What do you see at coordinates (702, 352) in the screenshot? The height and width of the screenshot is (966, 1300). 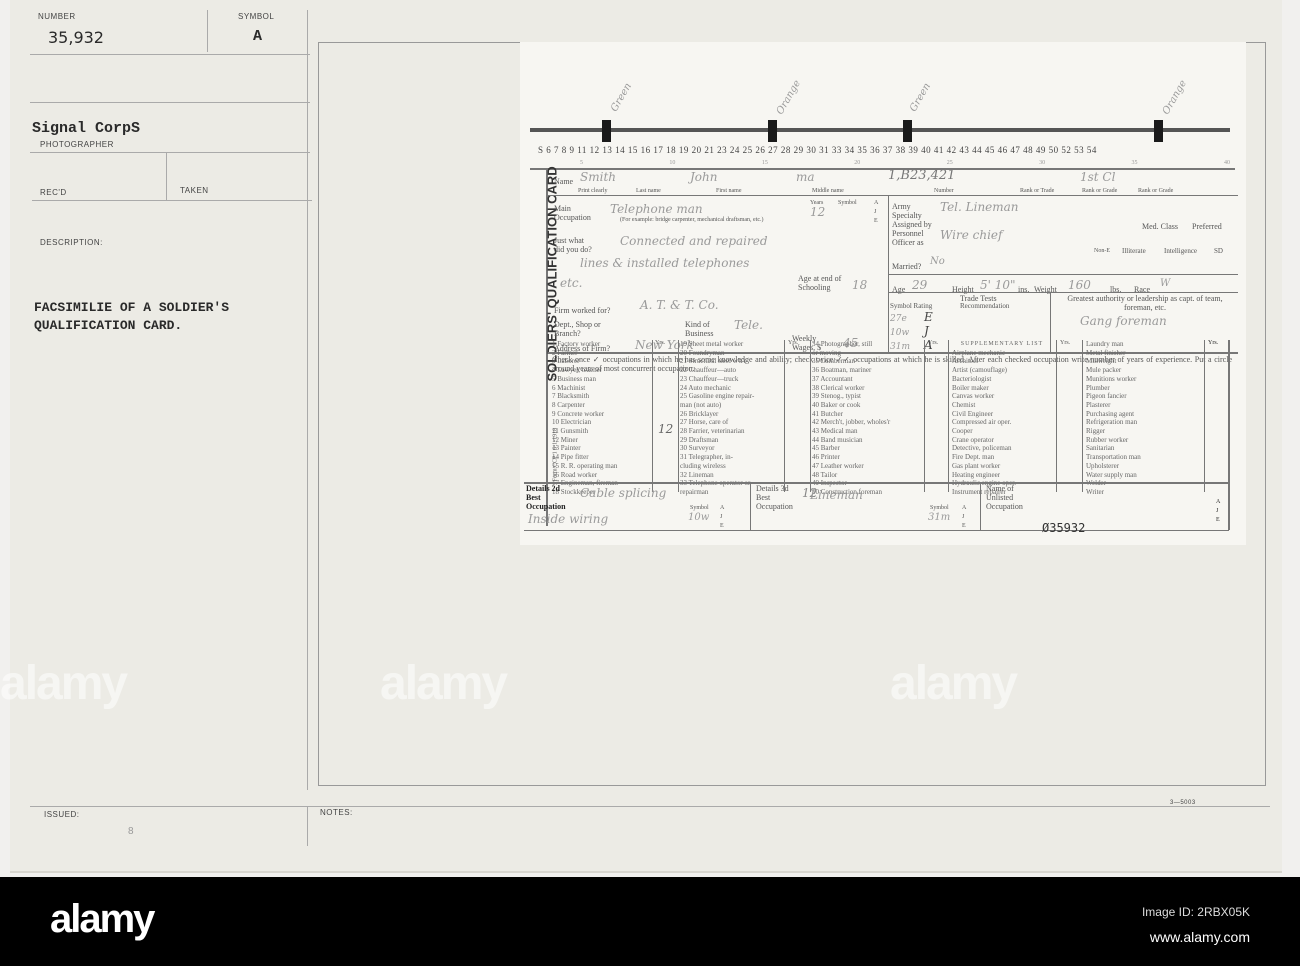 I see `occupation-item: 20 Foundryman` at bounding box center [702, 352].